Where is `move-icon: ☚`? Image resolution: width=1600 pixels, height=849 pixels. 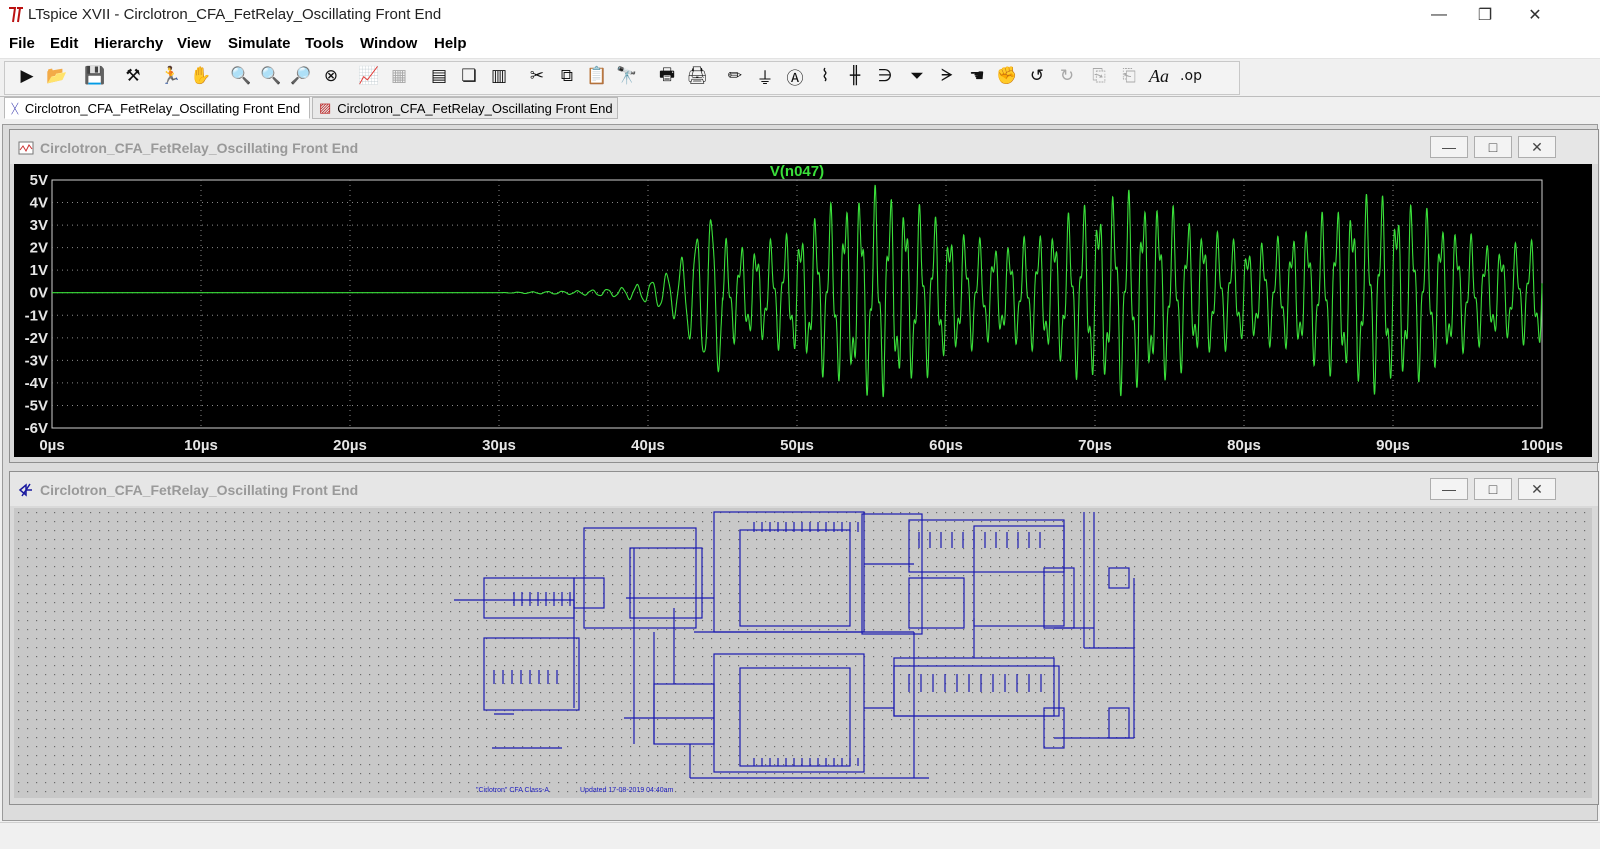
move-icon: ☚ is located at coordinates (977, 76).